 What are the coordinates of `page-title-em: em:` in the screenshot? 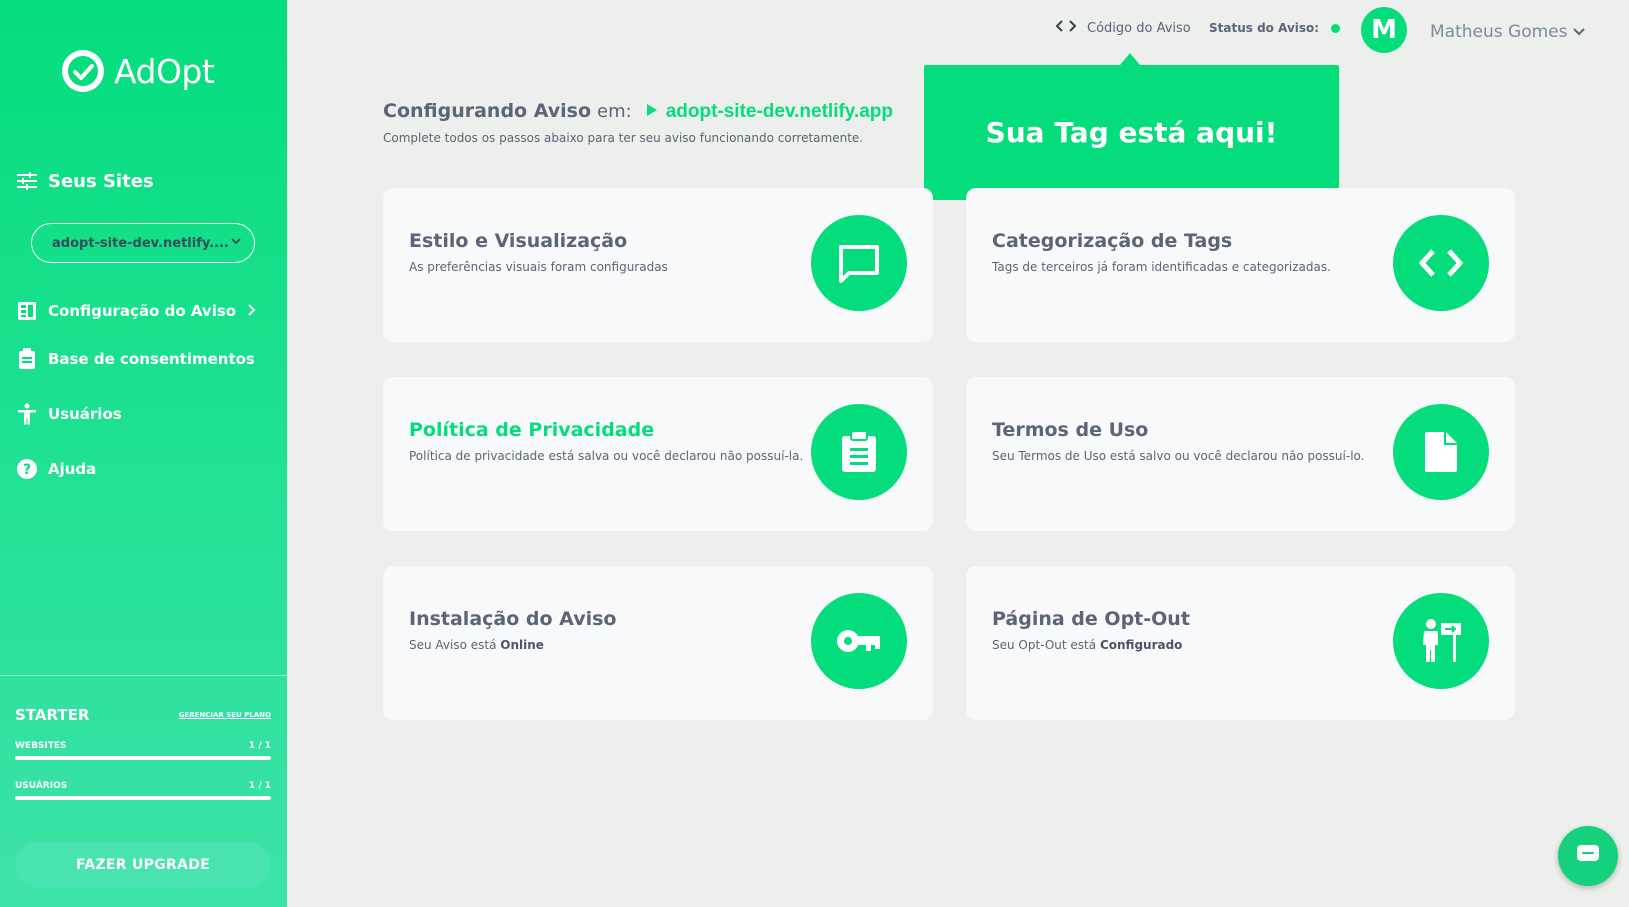 It's located at (614, 111).